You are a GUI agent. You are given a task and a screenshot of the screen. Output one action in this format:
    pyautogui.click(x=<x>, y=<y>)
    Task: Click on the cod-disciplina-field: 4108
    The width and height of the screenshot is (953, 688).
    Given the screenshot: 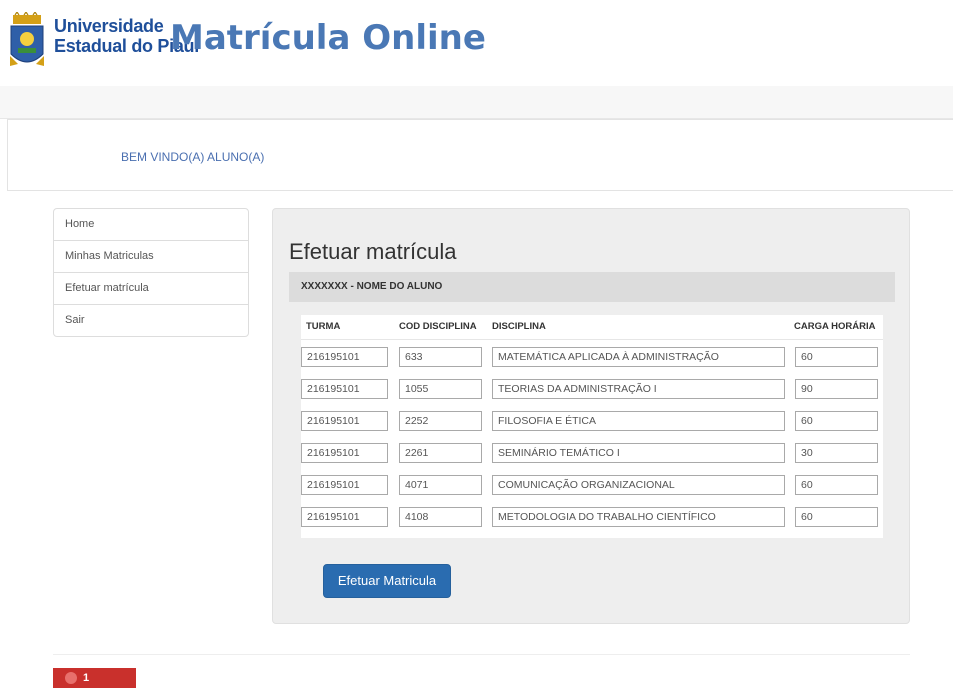 What is the action you would take?
    pyautogui.click(x=440, y=517)
    